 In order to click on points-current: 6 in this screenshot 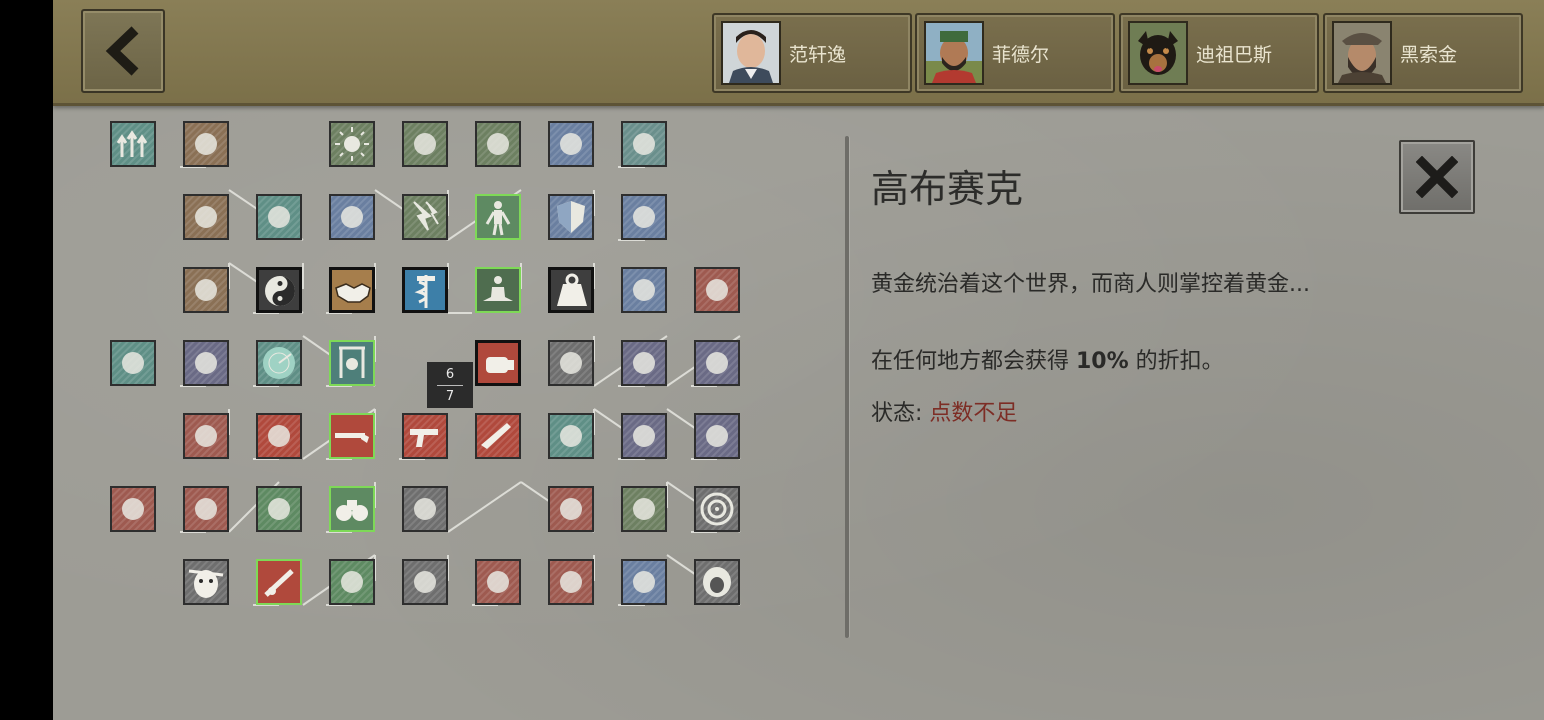, I will do `click(450, 374)`.